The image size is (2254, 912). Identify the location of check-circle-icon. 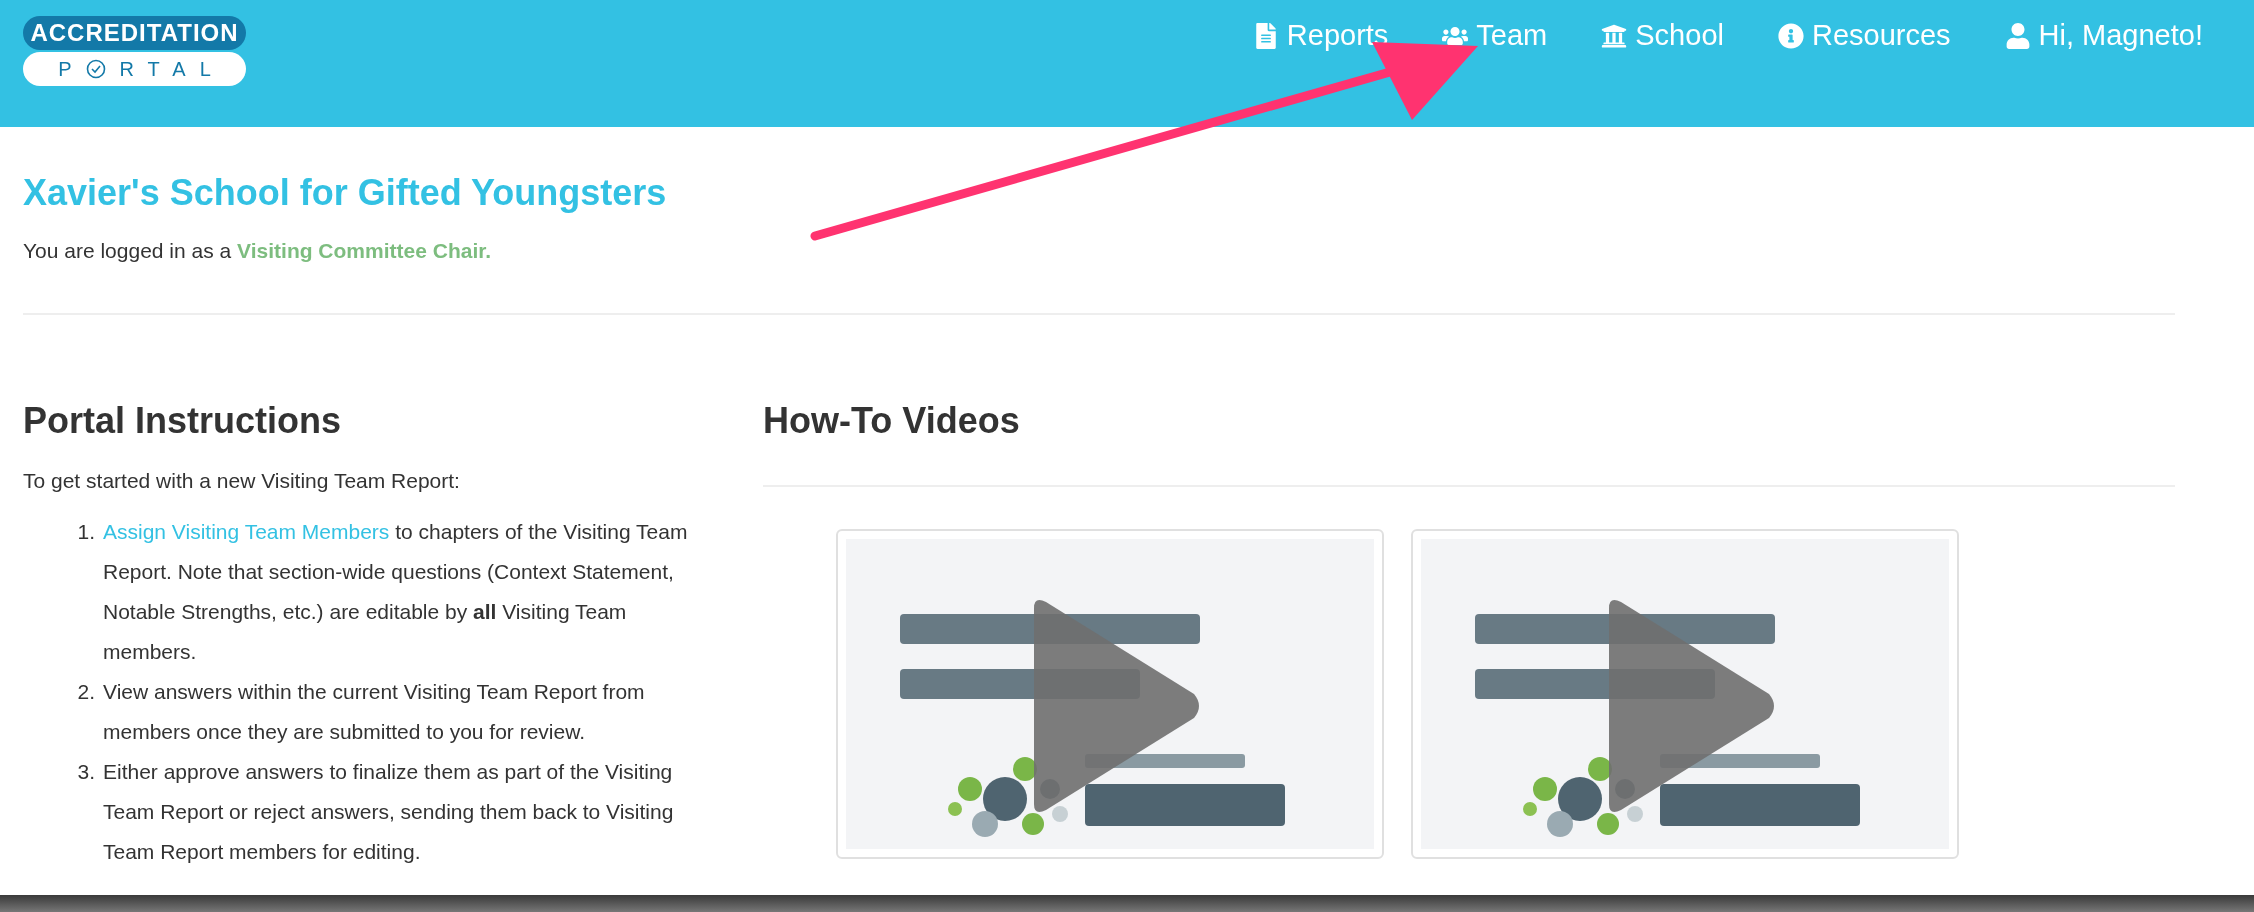
(95, 69).